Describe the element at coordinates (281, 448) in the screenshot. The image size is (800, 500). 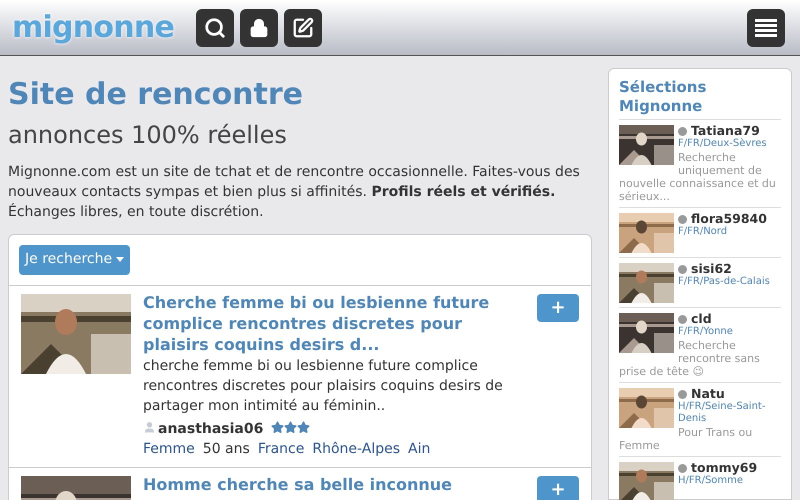
I see `country-link: France` at that location.